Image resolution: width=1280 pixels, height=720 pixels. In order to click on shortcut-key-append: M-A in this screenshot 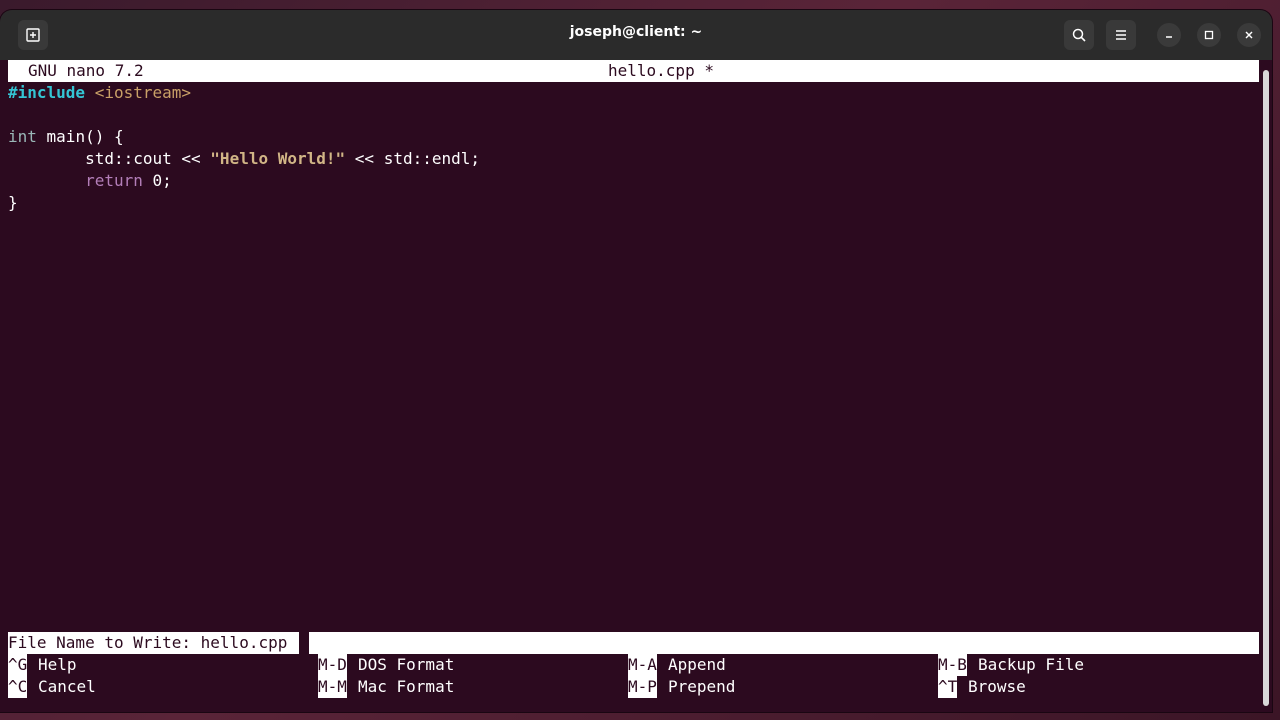, I will do `click(642, 665)`.